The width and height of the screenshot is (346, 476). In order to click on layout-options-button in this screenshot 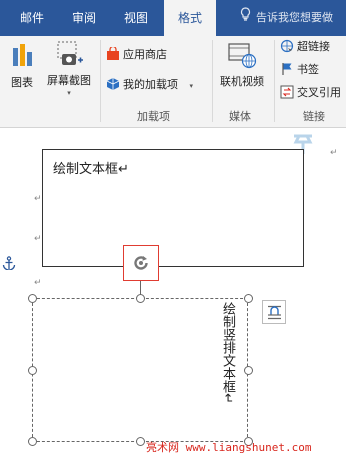, I will do `click(274, 312)`.